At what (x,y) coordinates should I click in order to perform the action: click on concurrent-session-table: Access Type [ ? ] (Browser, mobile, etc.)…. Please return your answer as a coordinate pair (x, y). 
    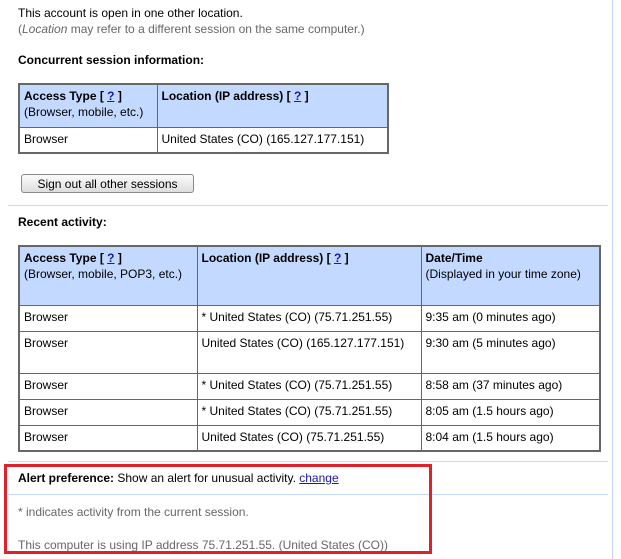
    Looking at the image, I should click on (203, 118).